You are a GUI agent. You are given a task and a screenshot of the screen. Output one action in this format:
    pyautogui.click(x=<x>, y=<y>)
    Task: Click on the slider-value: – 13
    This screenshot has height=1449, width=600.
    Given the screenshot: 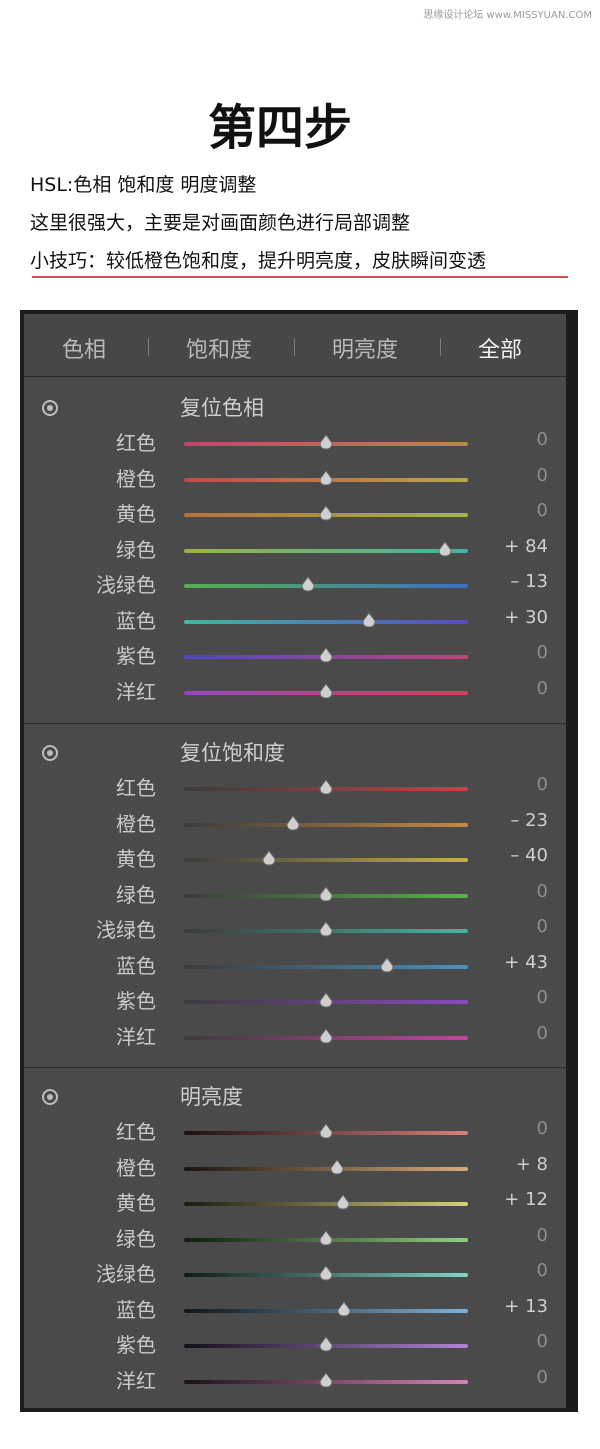 What is the action you would take?
    pyautogui.click(x=529, y=581)
    